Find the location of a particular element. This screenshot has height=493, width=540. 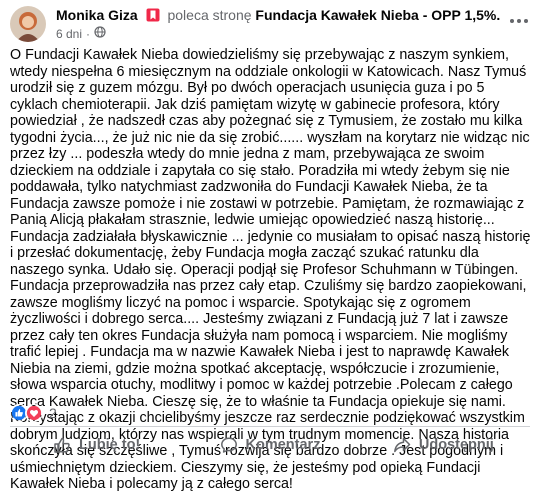

reactions-summary: 2 is located at coordinates (33, 413).